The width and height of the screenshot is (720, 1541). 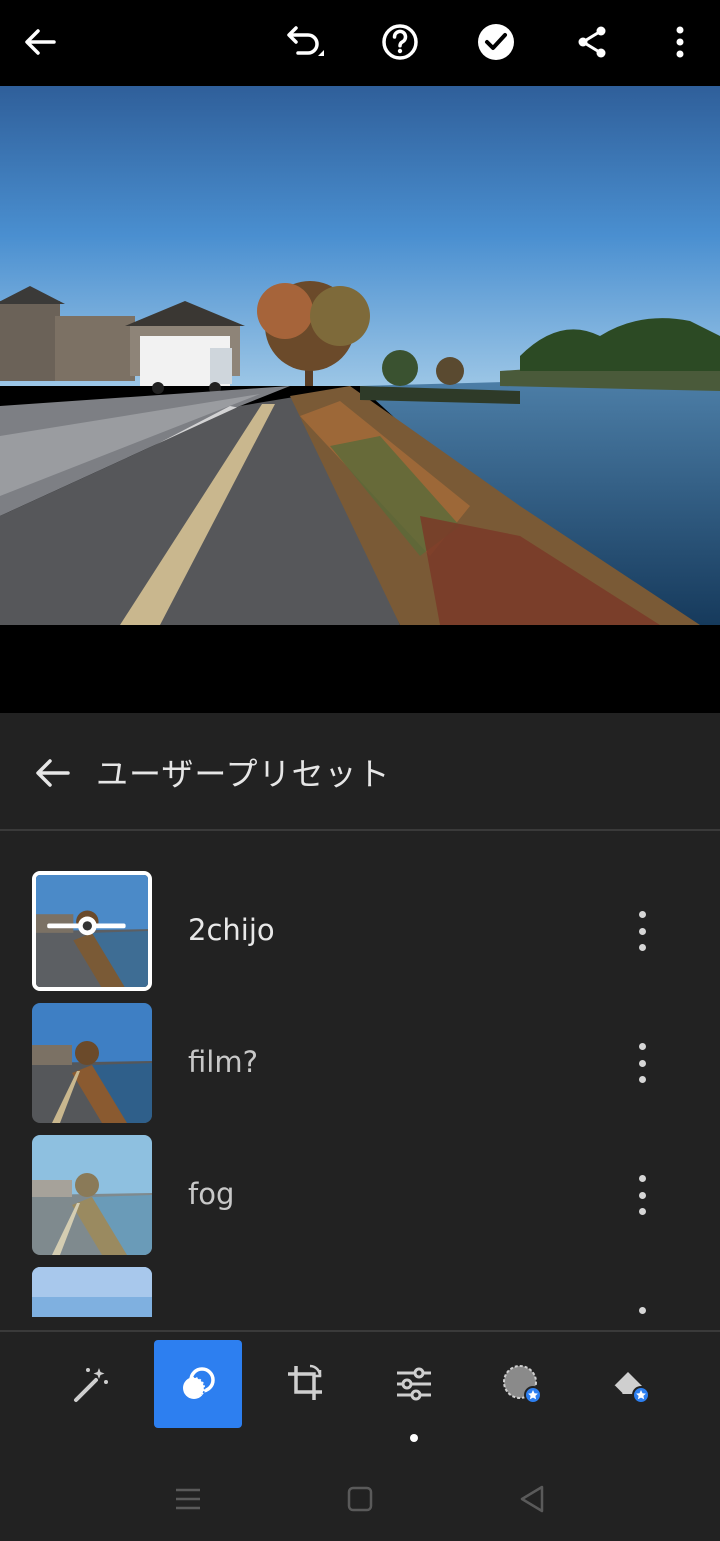 I want to click on panel-title: ユーザープリセット, so click(x=243, y=774).